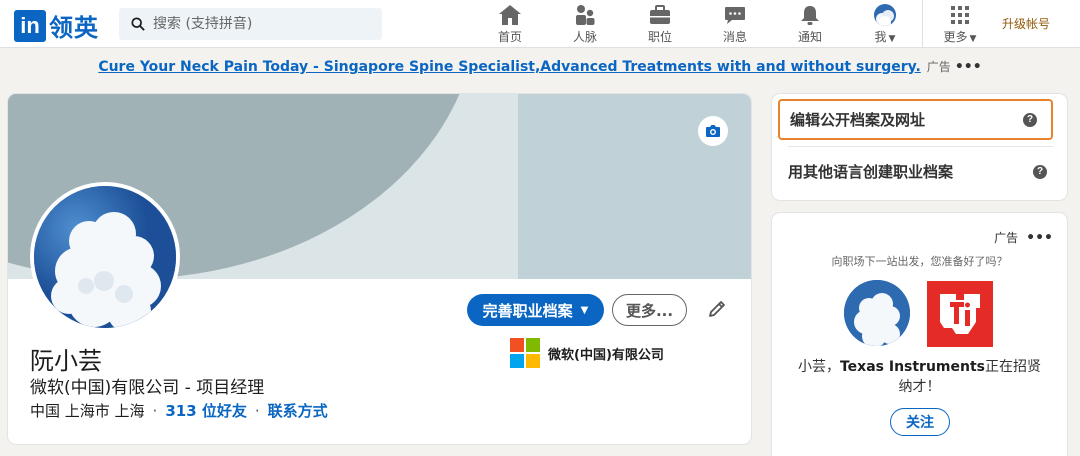  What do you see at coordinates (74, 28) in the screenshot?
I see `logo-text: 领英` at bounding box center [74, 28].